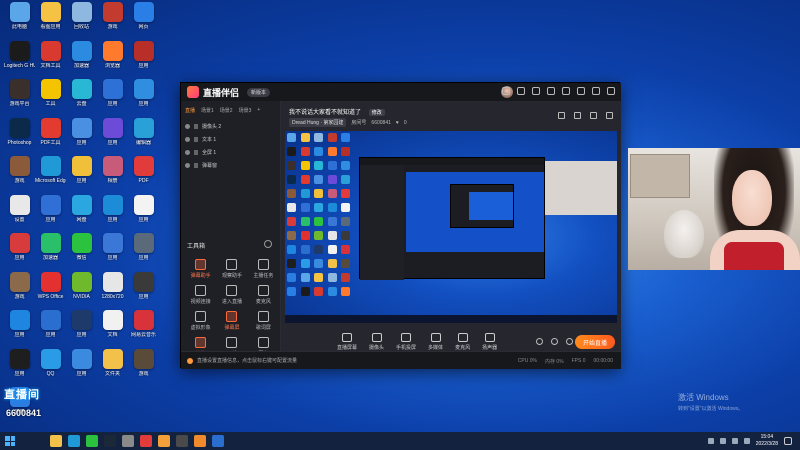  What do you see at coordinates (722, 441) in the screenshot?
I see `network-icon` at bounding box center [722, 441].